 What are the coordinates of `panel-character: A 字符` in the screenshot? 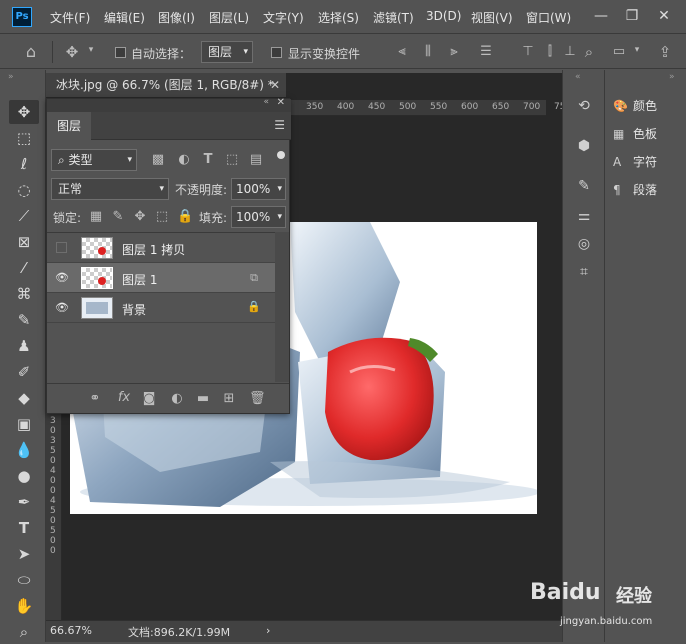 It's located at (635, 162).